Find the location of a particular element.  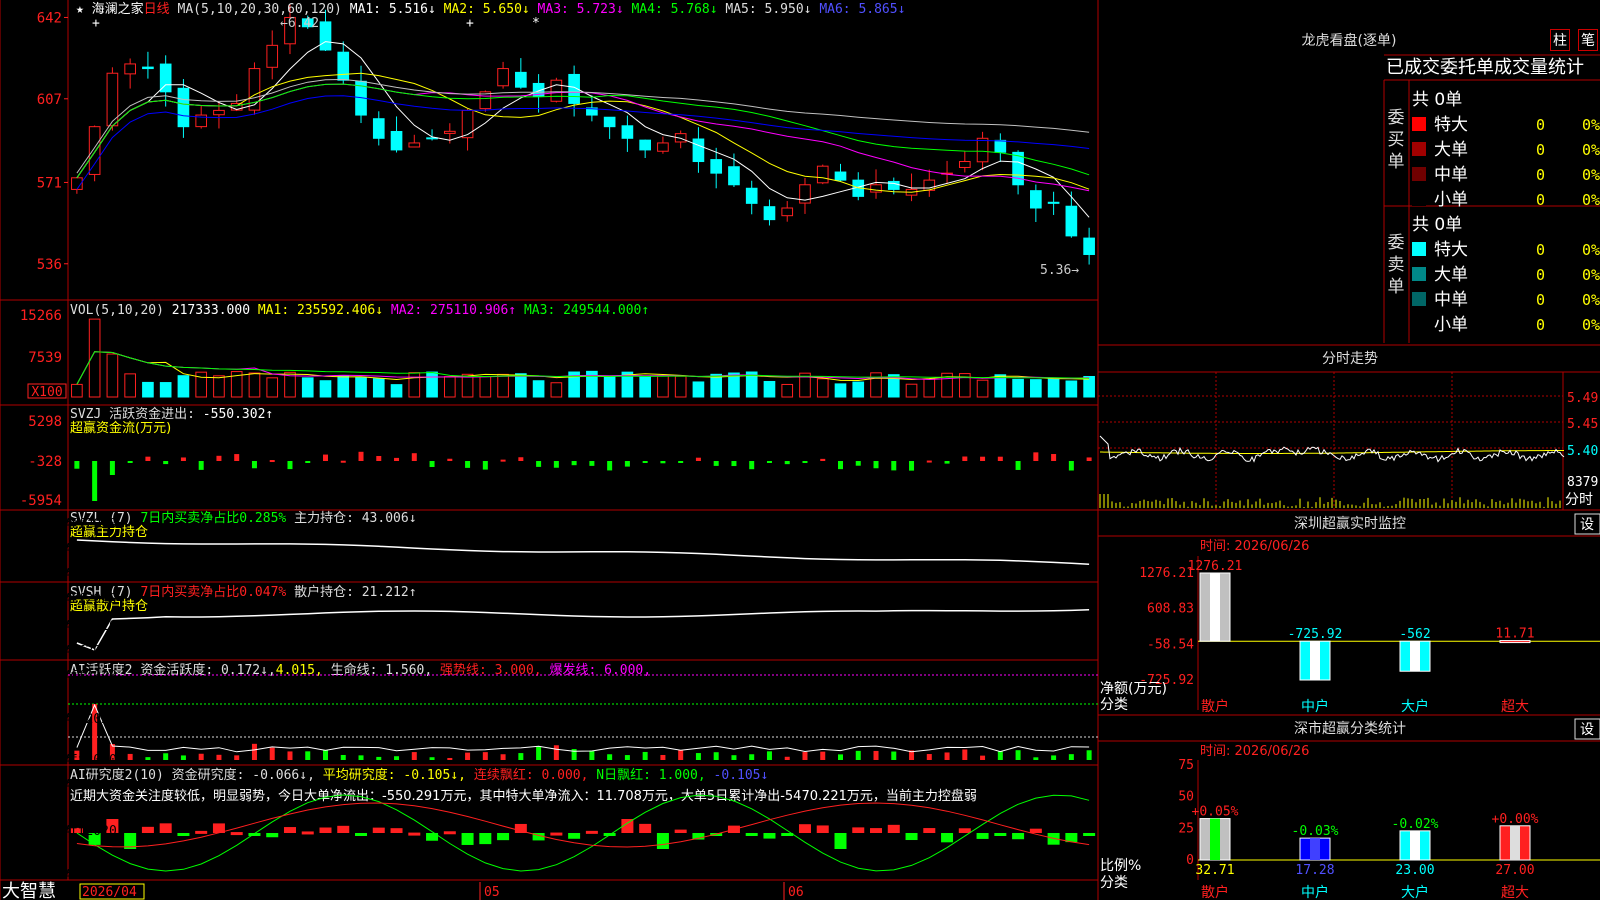

classify-change-label: -0.02% is located at coordinates (1415, 824).